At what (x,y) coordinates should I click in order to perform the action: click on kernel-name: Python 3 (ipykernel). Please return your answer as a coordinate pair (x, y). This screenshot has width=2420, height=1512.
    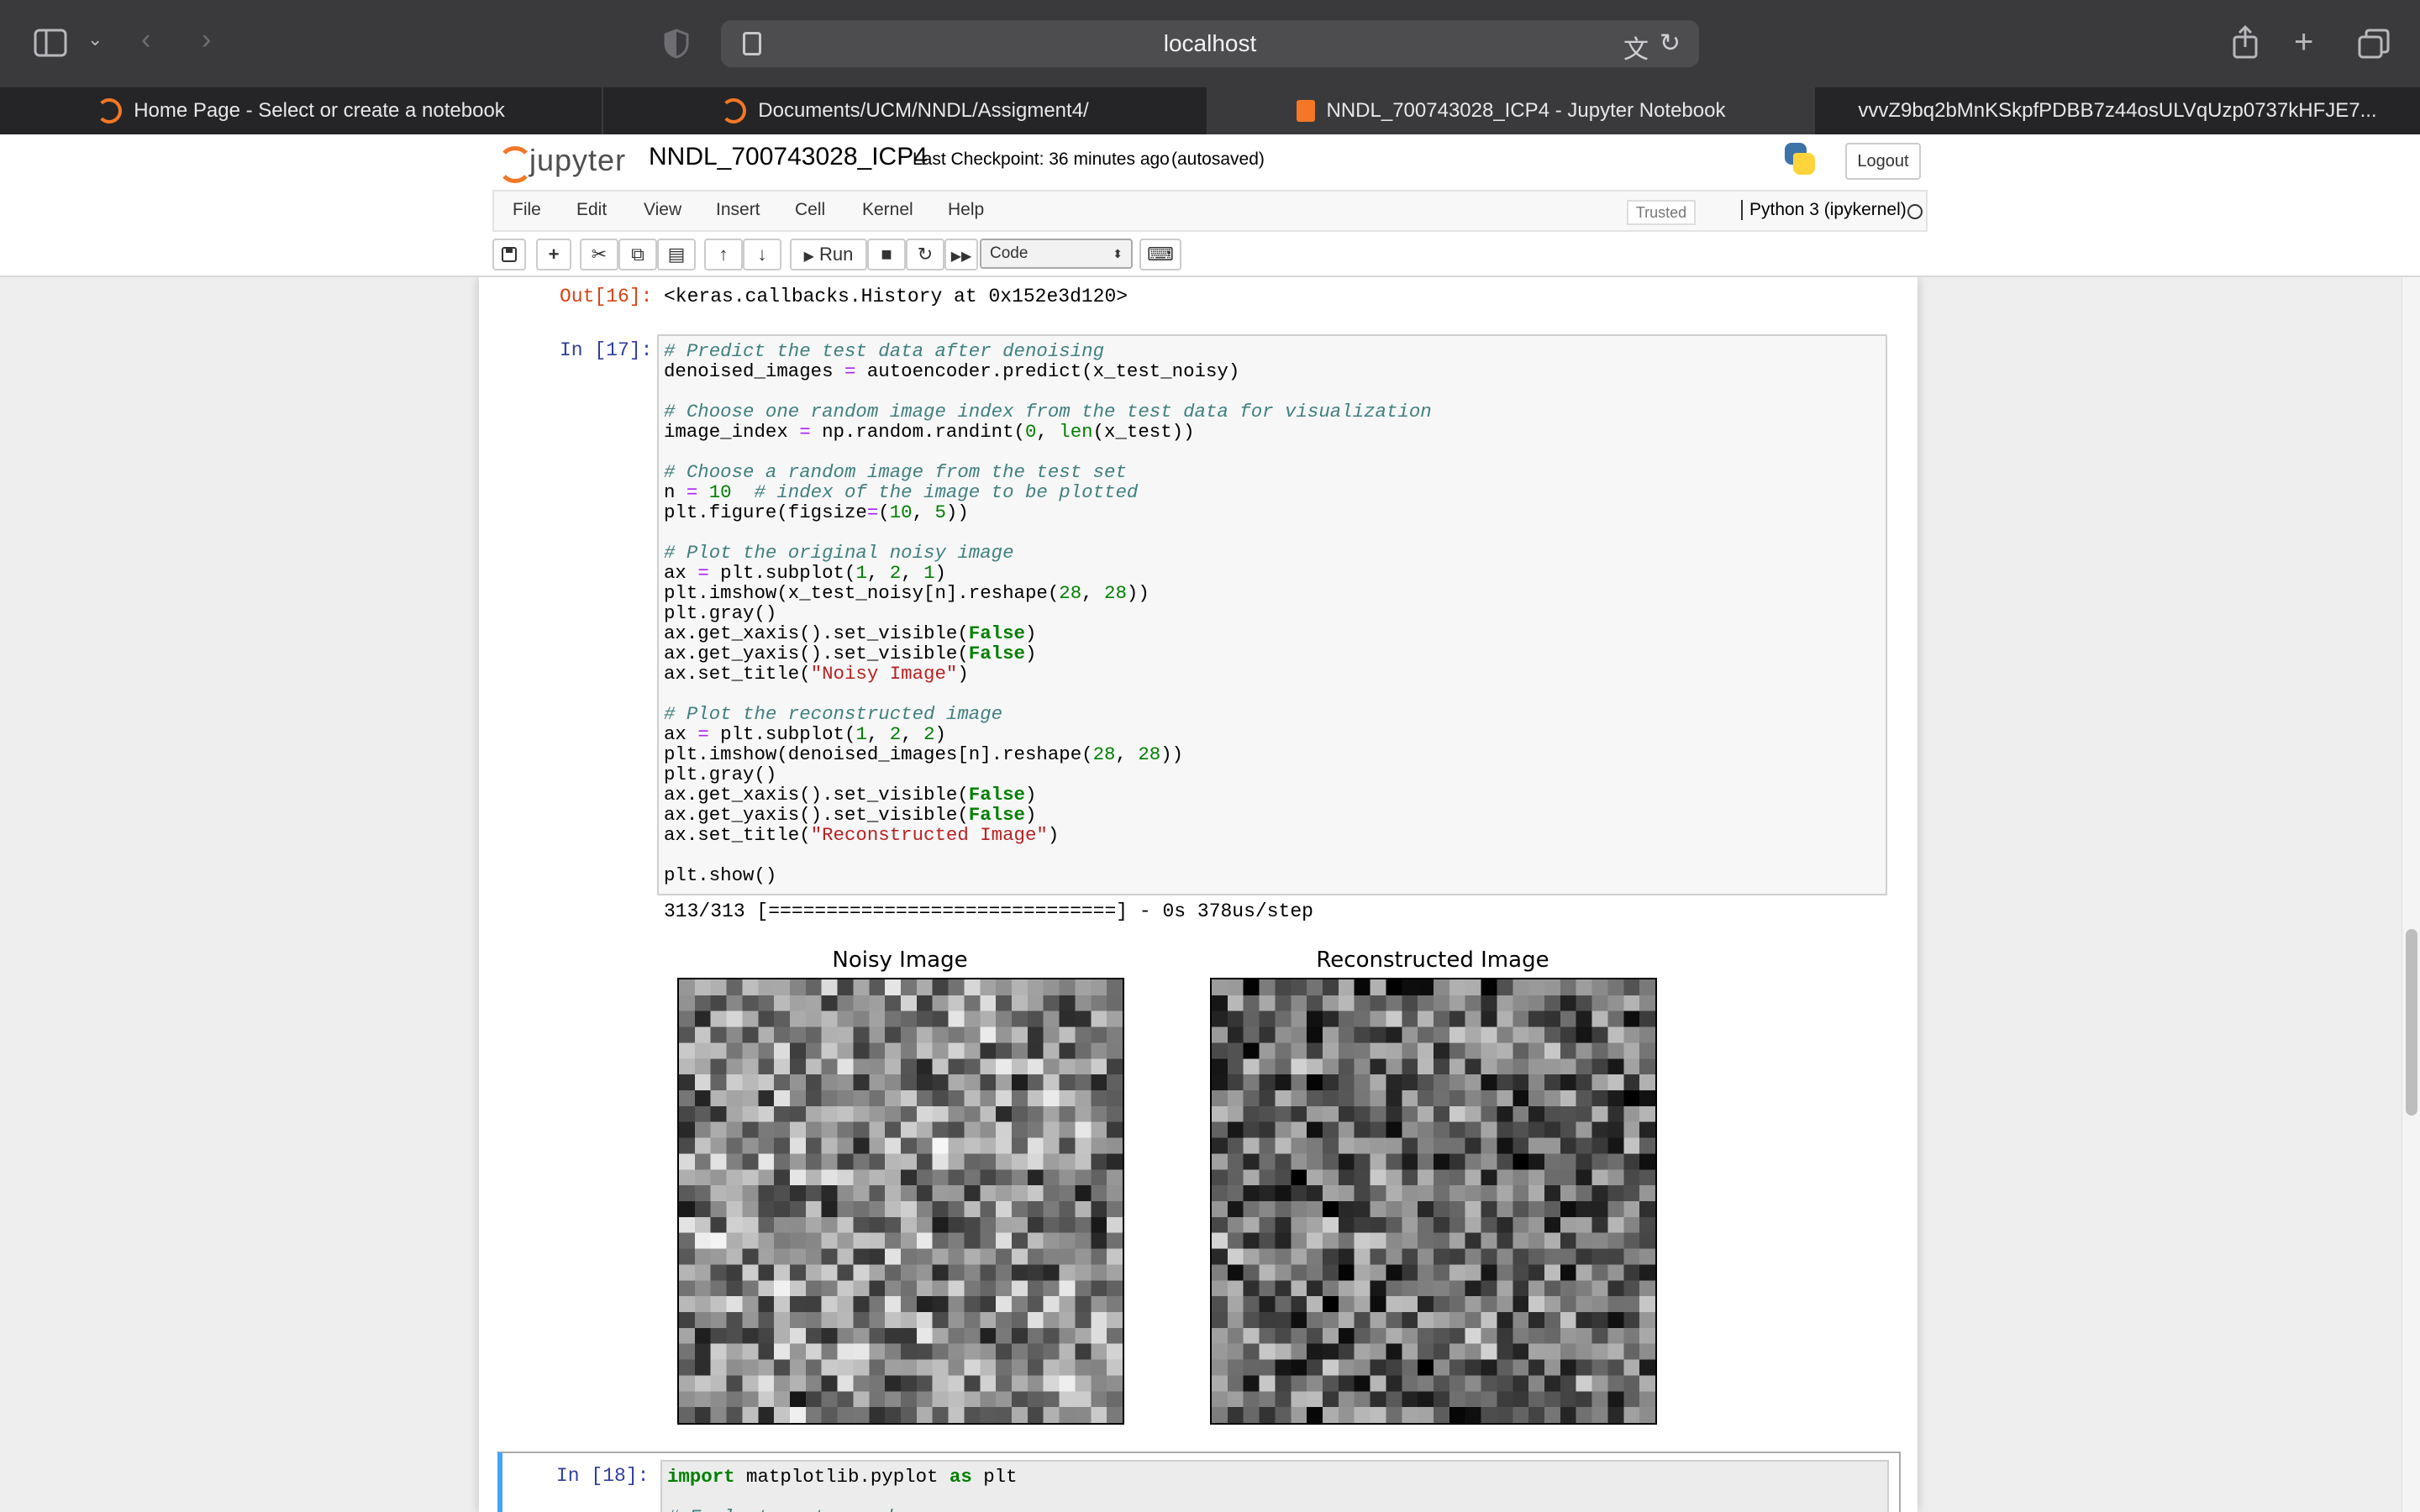
    Looking at the image, I should click on (1824, 210).